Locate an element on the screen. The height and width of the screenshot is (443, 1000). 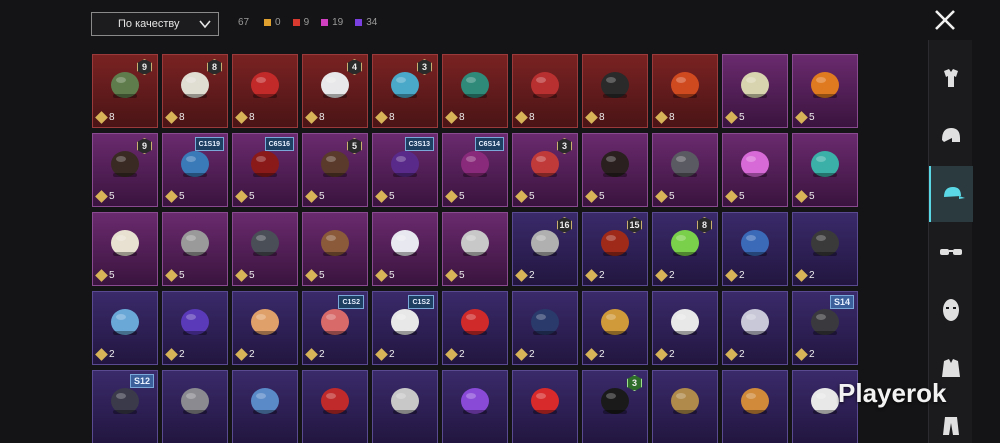
item-tile: 35 is located at coordinates (545, 170).